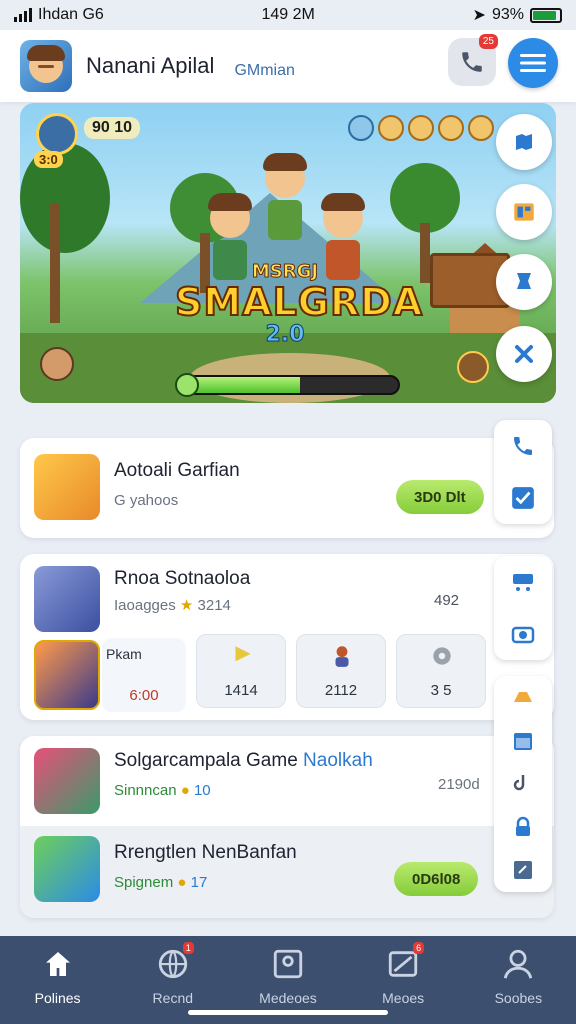  Describe the element at coordinates (440, 497) in the screenshot. I see `play-button: 3D0 Dlt` at that location.